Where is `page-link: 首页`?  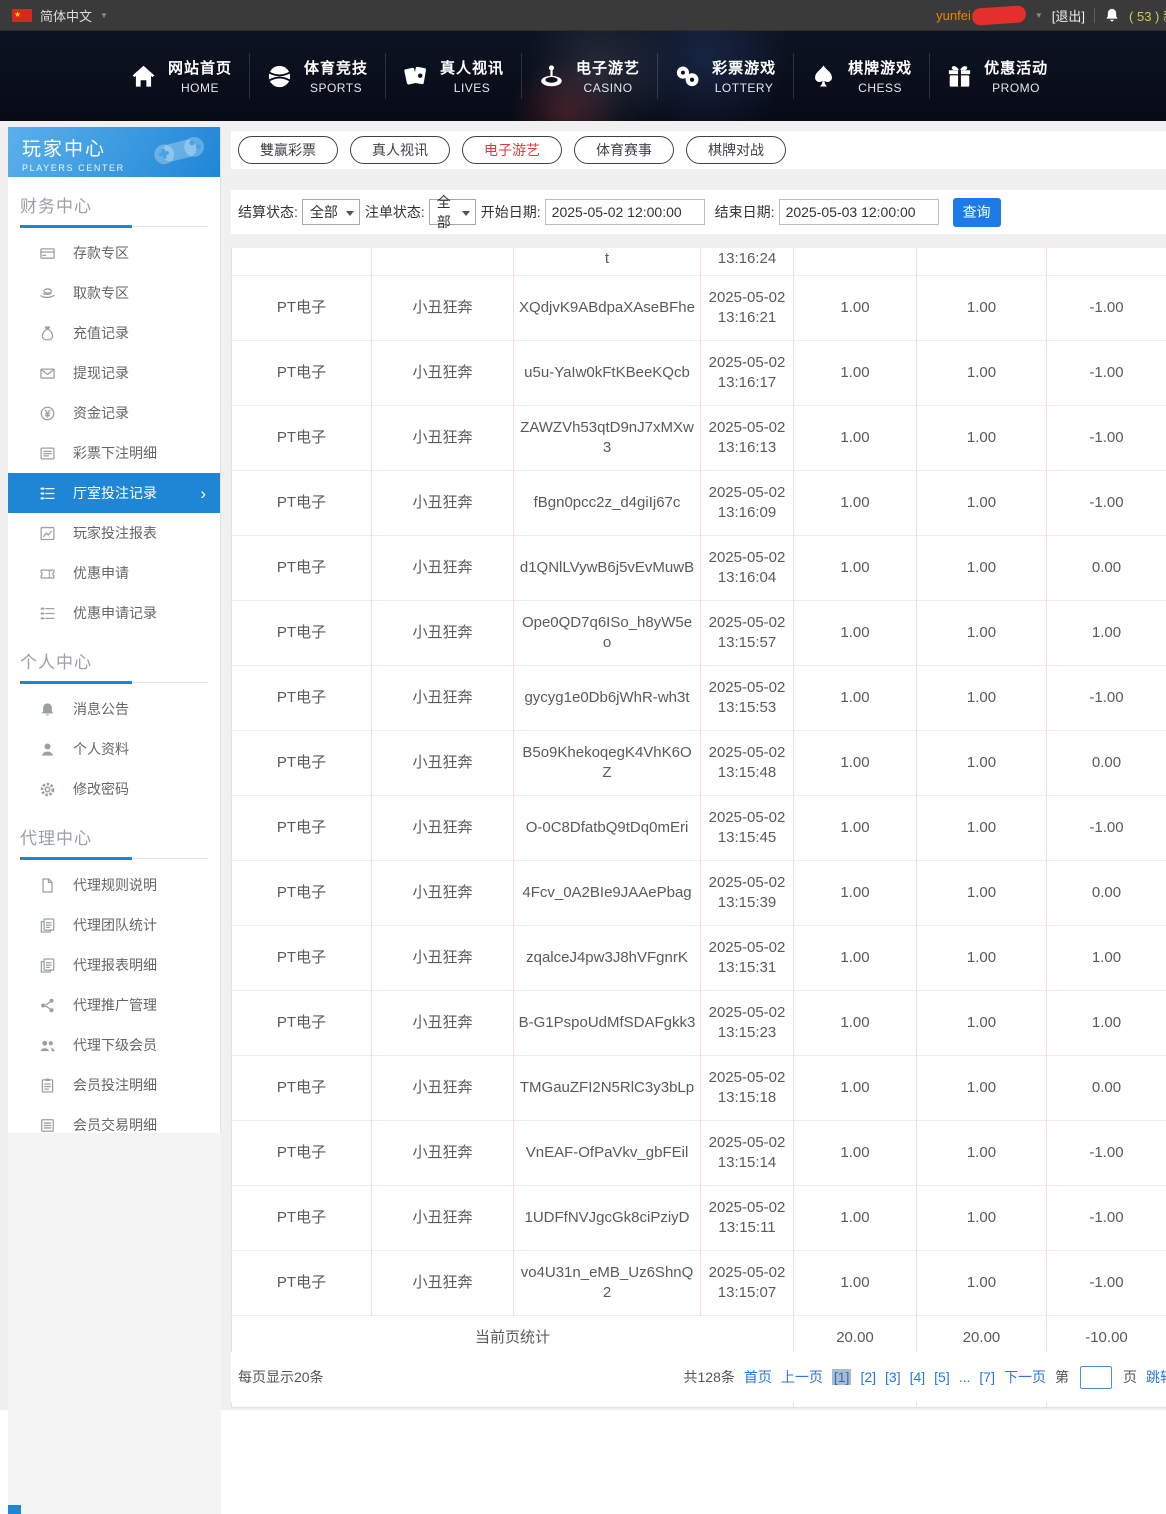
page-link: 首页 is located at coordinates (758, 1377).